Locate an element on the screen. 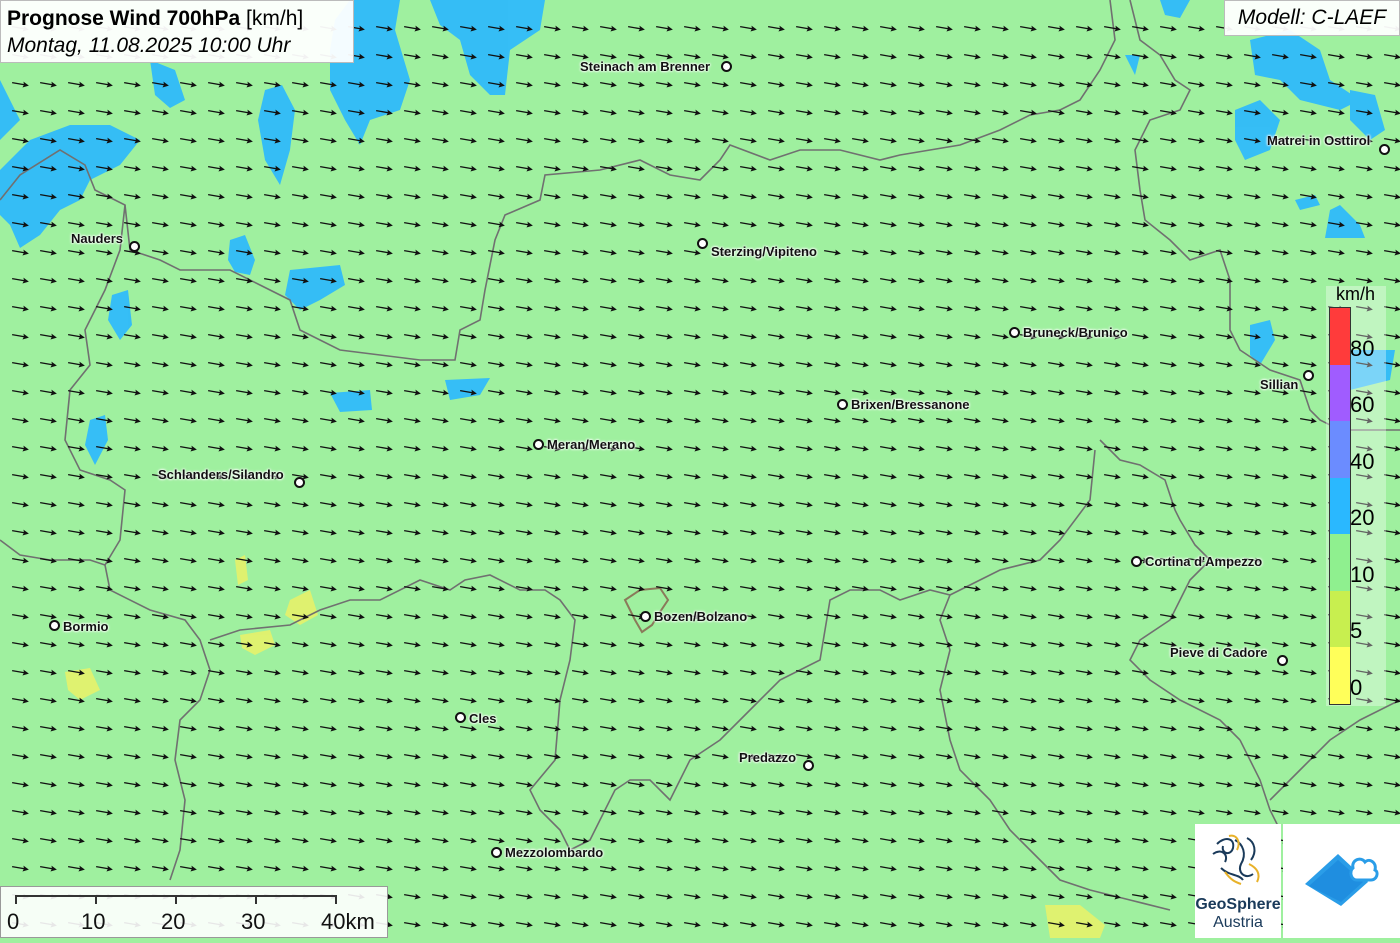 The width and height of the screenshot is (1400, 943). city-label: Sillian is located at coordinates (1279, 384).